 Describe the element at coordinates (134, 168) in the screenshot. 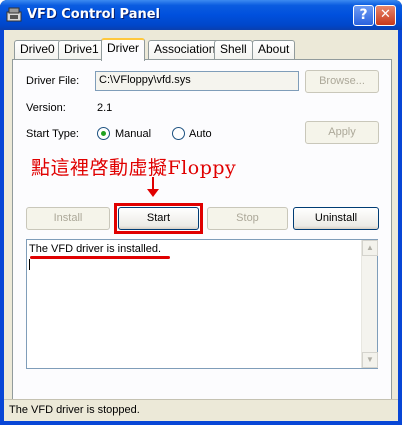

I see `annotation-text: 點這裡啓動虛擬Floppy` at that location.